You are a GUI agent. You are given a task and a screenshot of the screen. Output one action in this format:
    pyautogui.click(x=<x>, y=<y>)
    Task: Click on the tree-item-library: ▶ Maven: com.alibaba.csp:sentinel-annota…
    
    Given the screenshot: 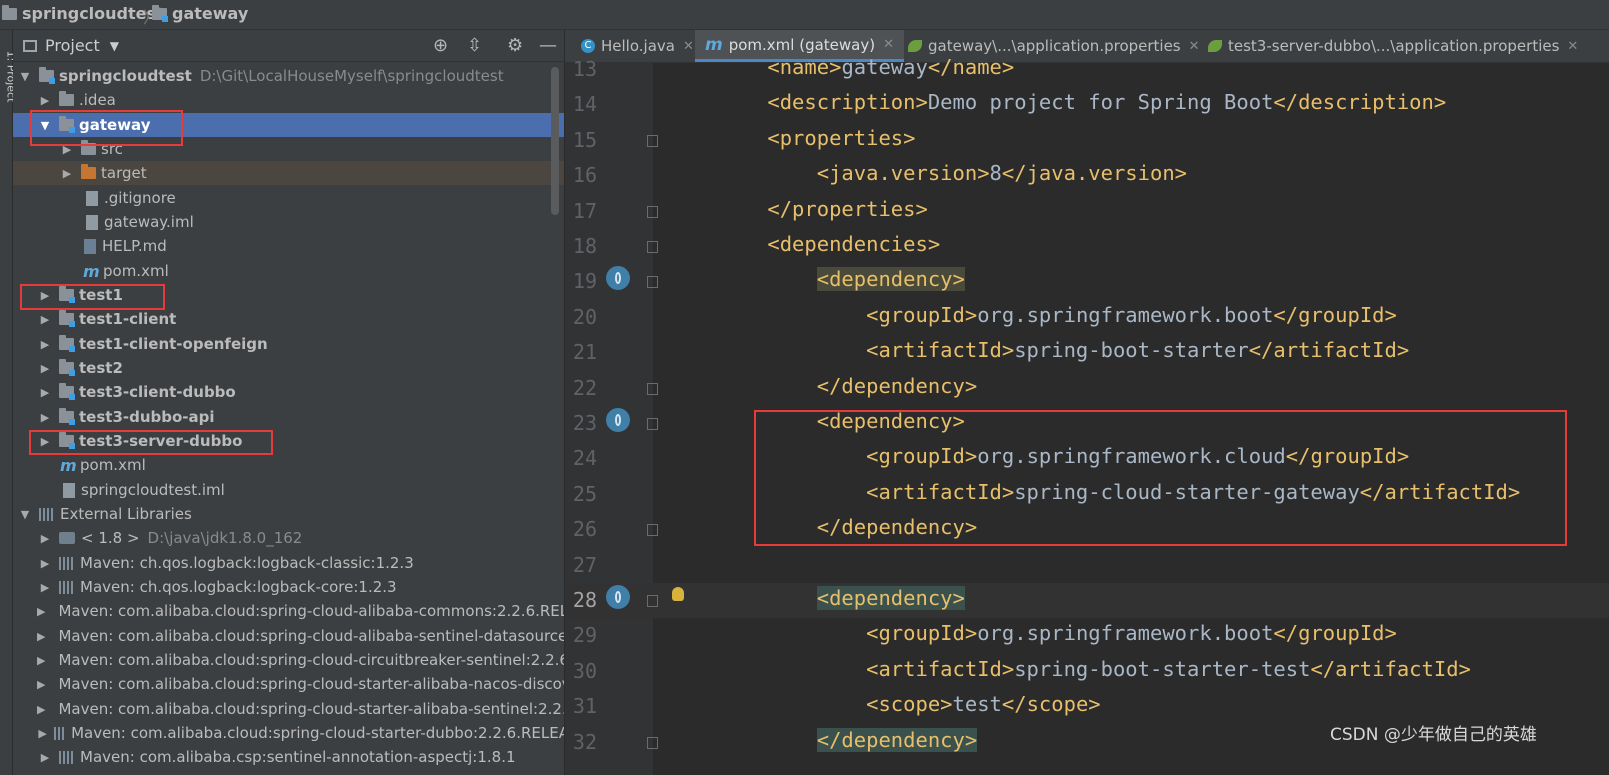 What is the action you would take?
    pyautogui.click(x=288, y=757)
    